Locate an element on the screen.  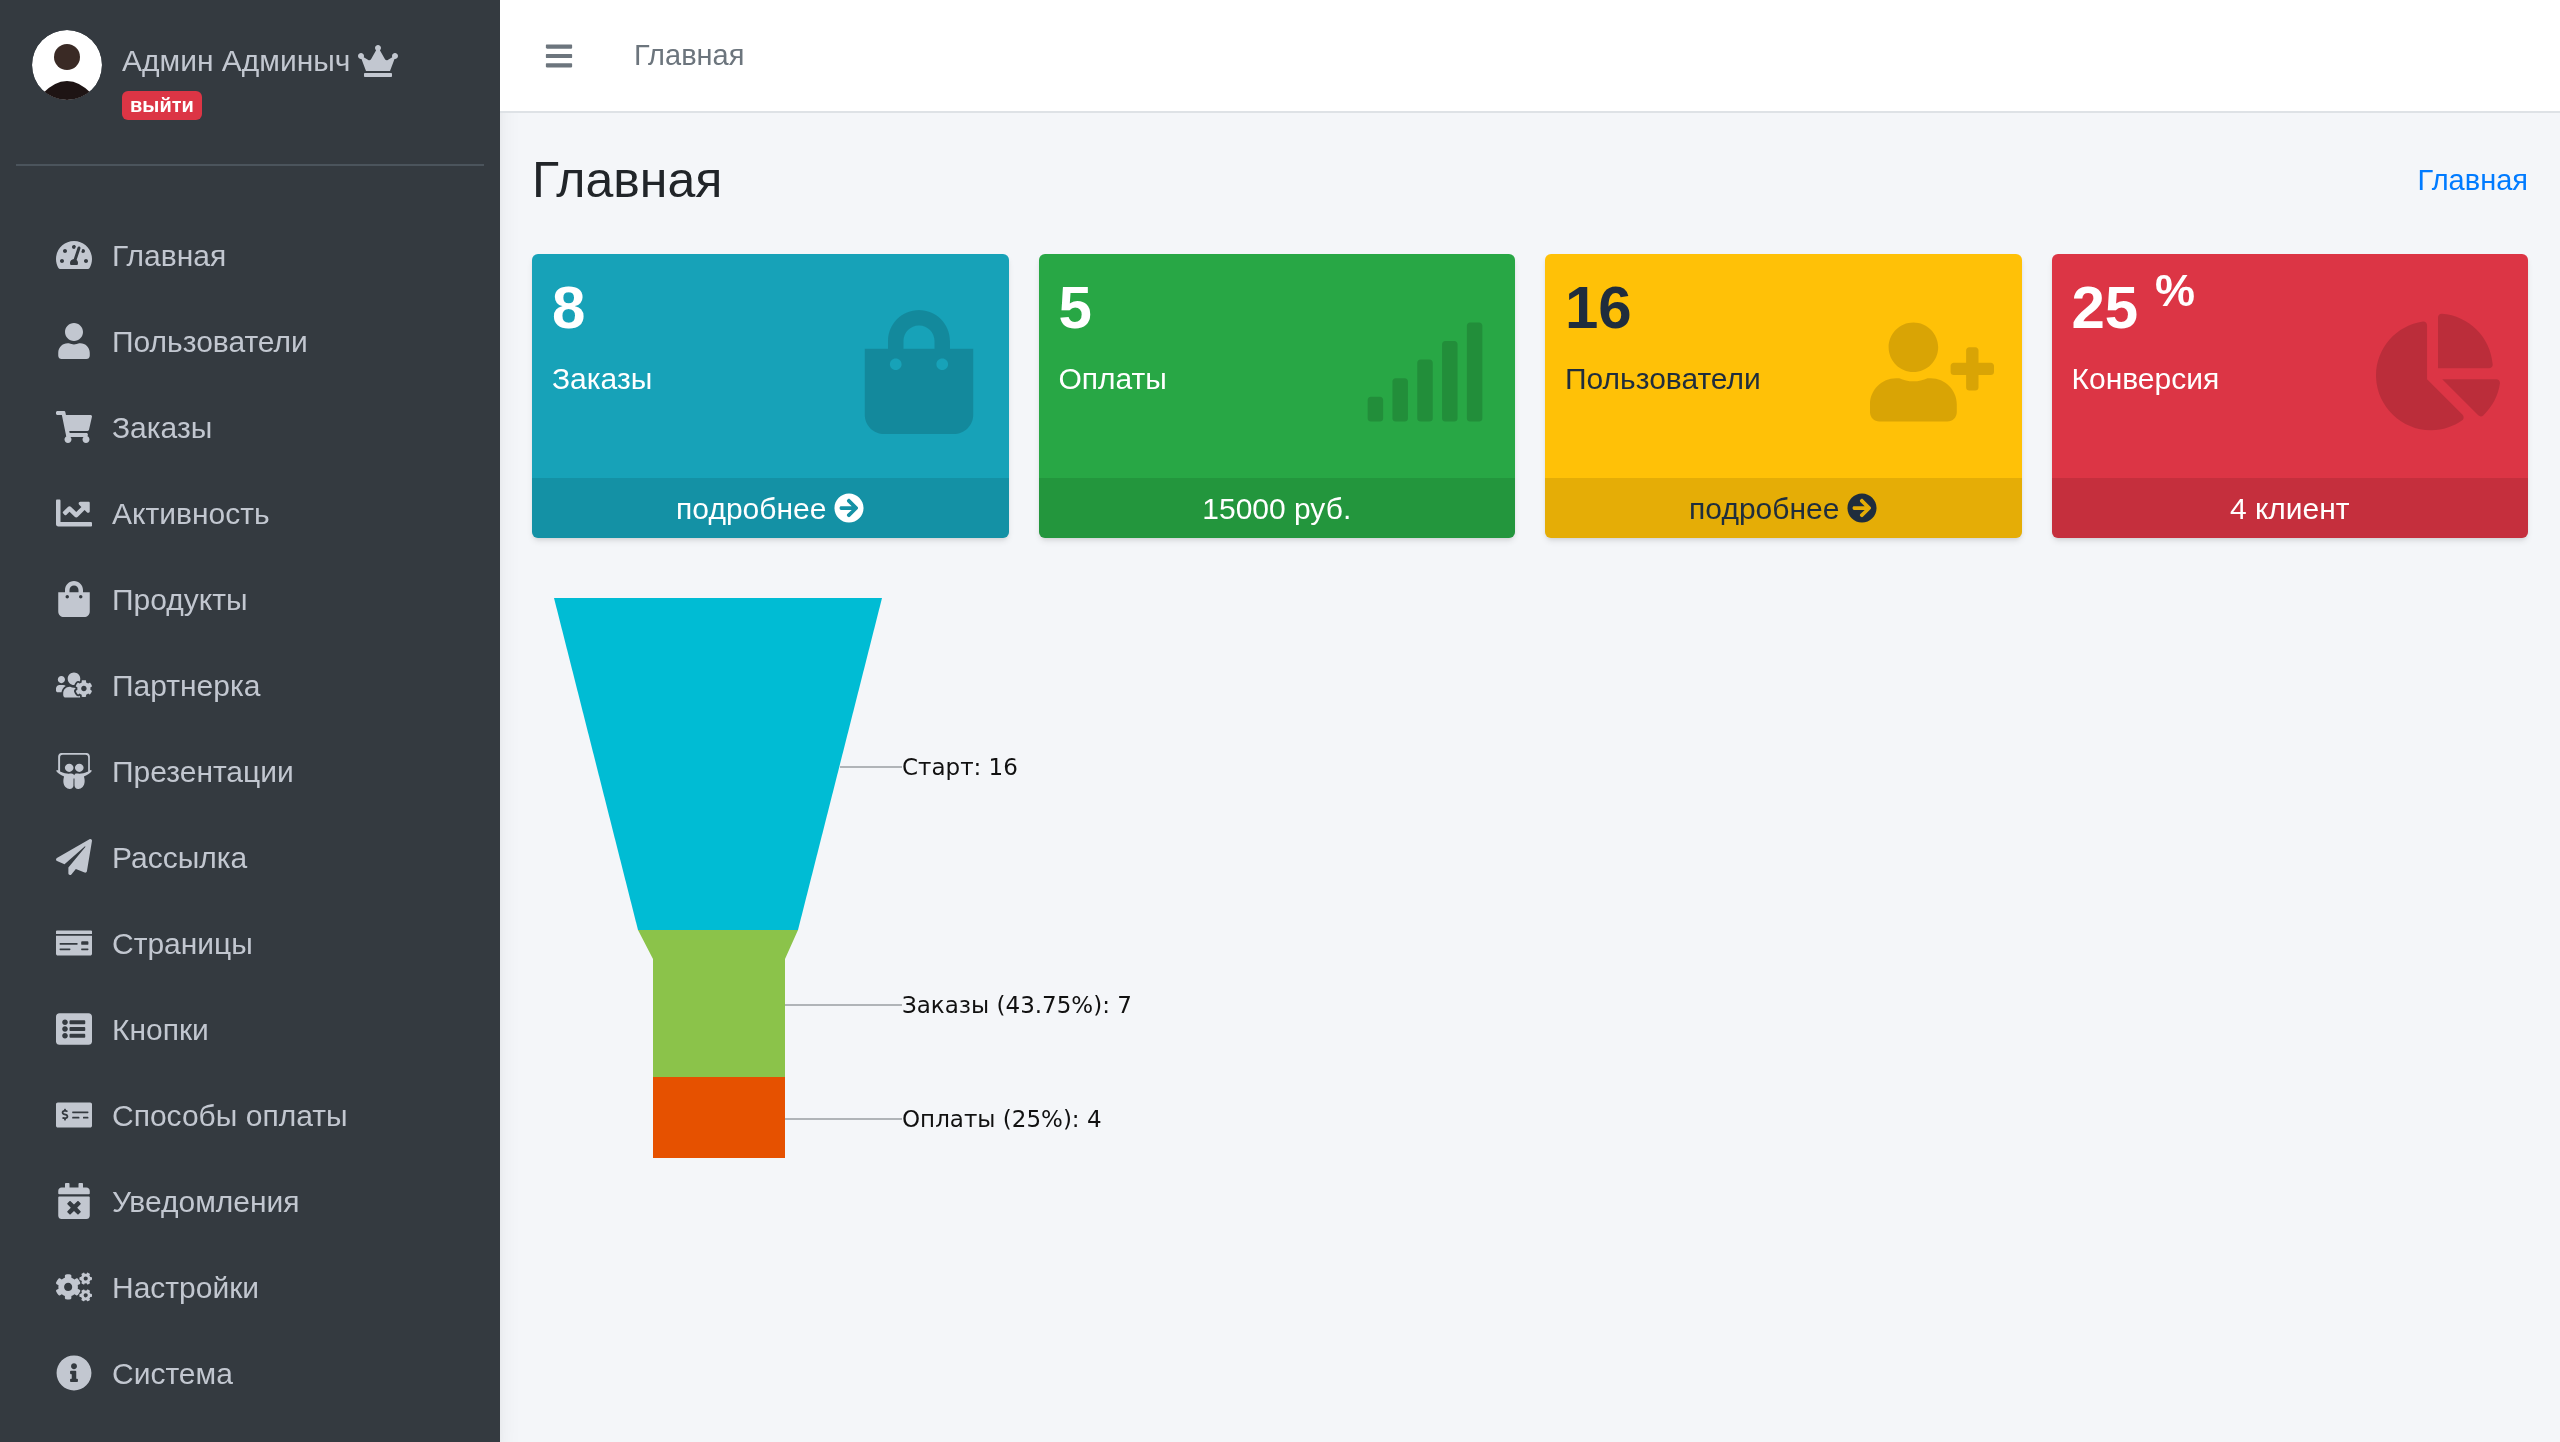
nav-item: Система is located at coordinates (250, 1373).